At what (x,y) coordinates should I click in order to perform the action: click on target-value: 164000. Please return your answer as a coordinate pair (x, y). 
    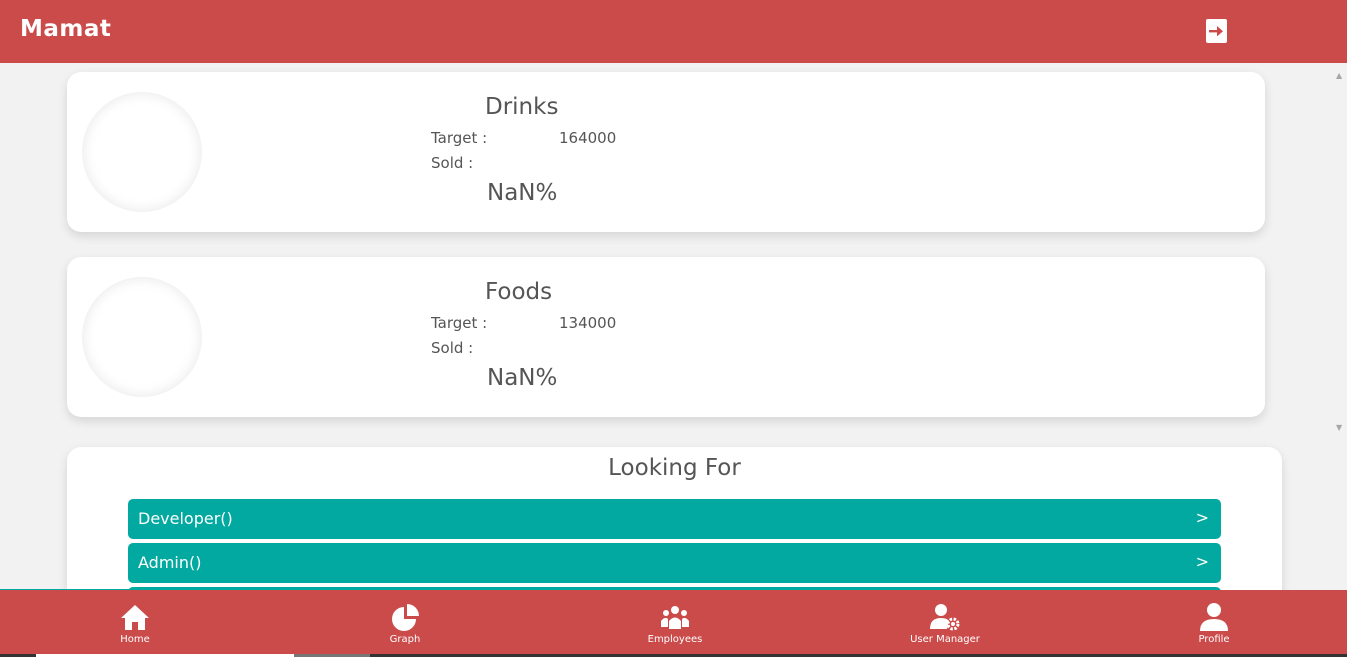
    Looking at the image, I should click on (588, 138).